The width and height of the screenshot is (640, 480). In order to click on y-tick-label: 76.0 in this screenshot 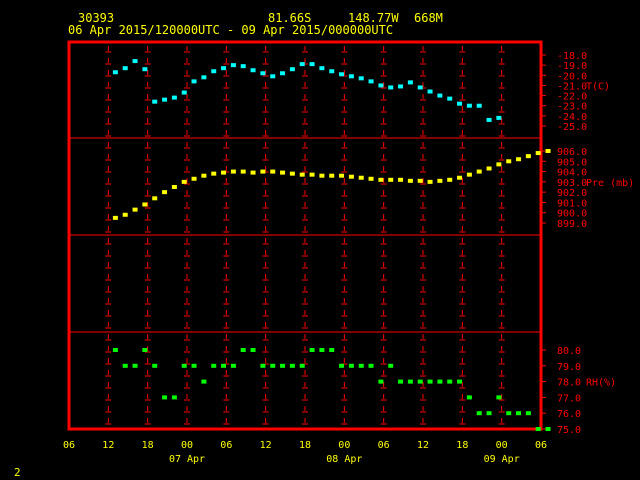, I will do `click(569, 414)`.